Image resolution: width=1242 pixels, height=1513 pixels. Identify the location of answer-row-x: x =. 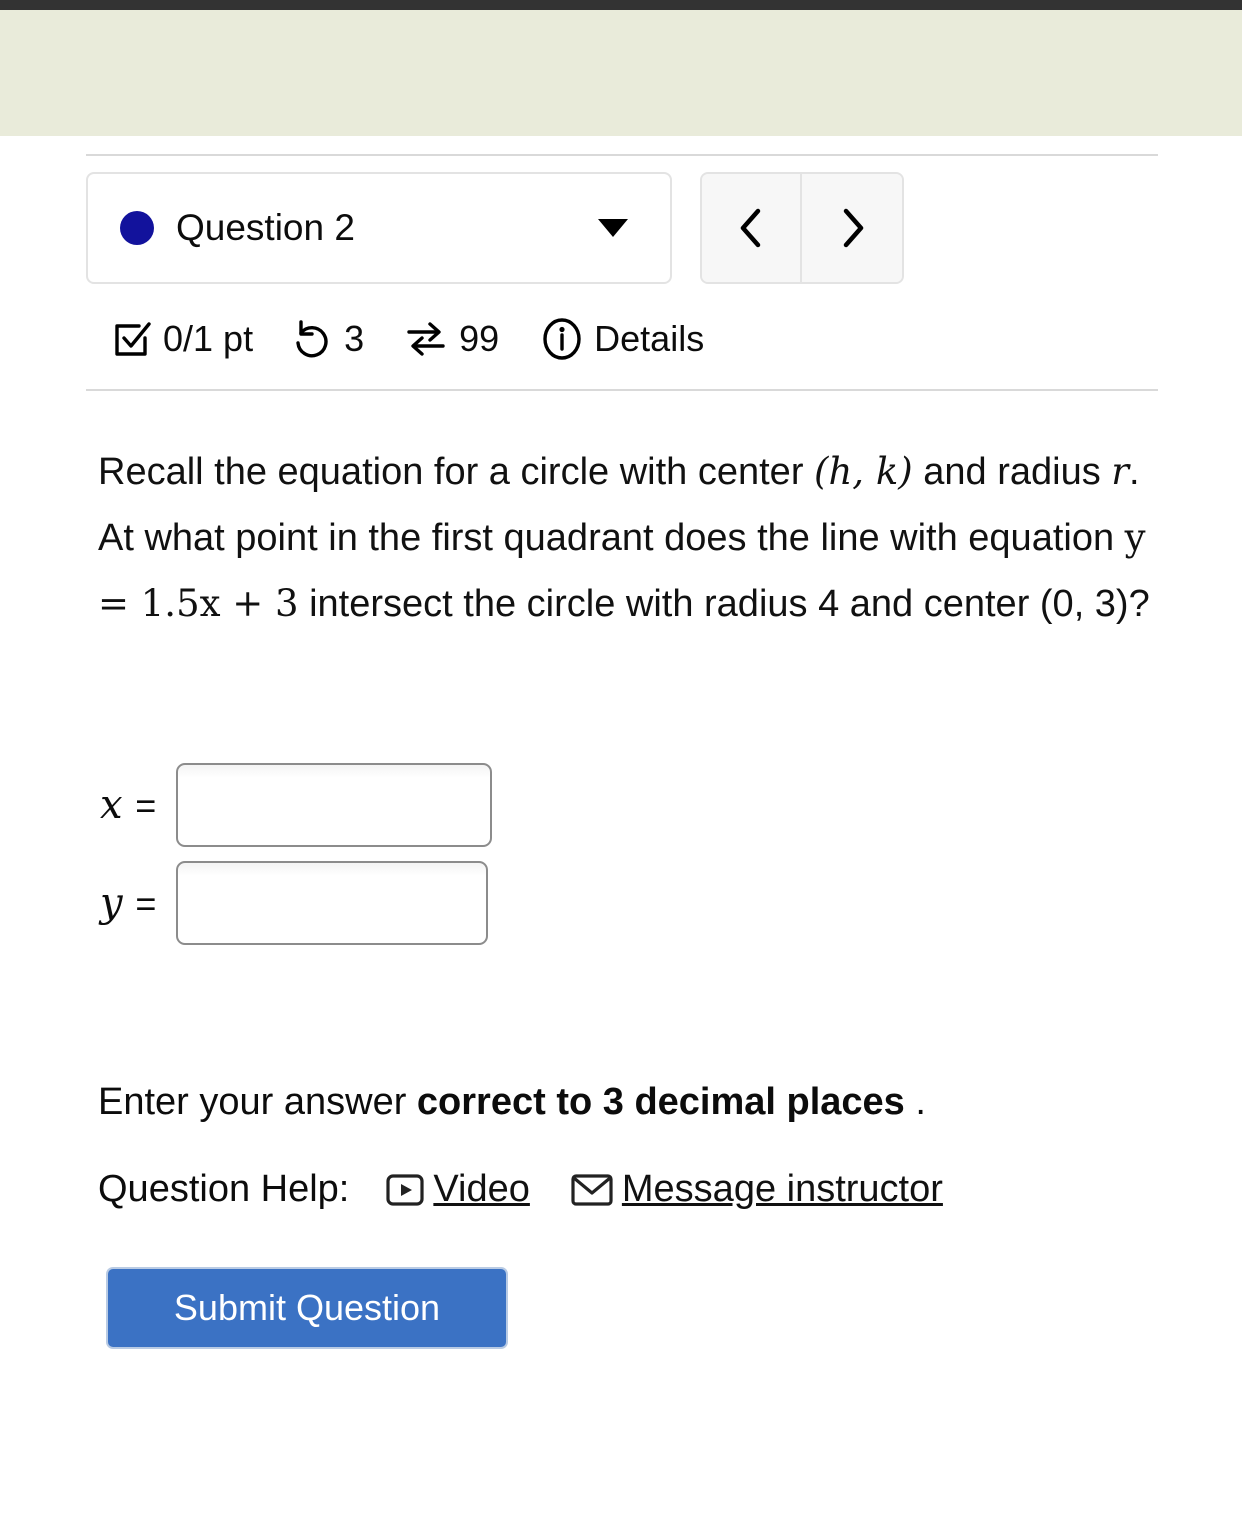
(671, 805).